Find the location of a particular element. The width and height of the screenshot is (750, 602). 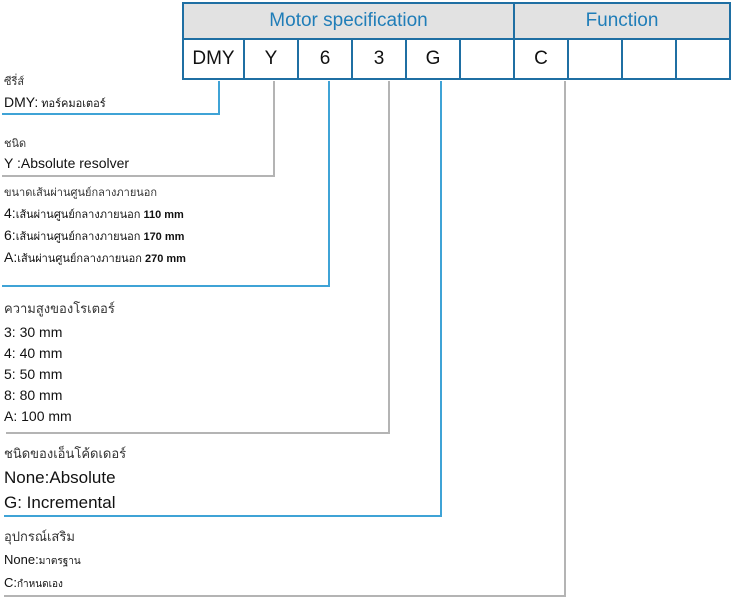

diameter-code: 4: is located at coordinates (10, 213).